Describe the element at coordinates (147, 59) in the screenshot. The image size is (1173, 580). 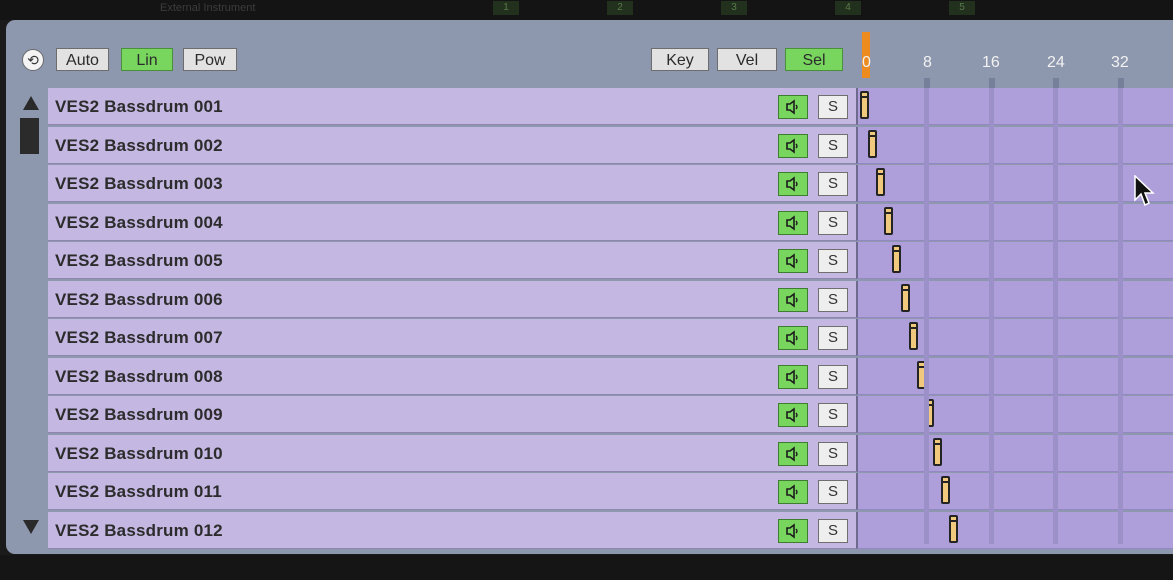
I see `lin-button: Lin` at that location.